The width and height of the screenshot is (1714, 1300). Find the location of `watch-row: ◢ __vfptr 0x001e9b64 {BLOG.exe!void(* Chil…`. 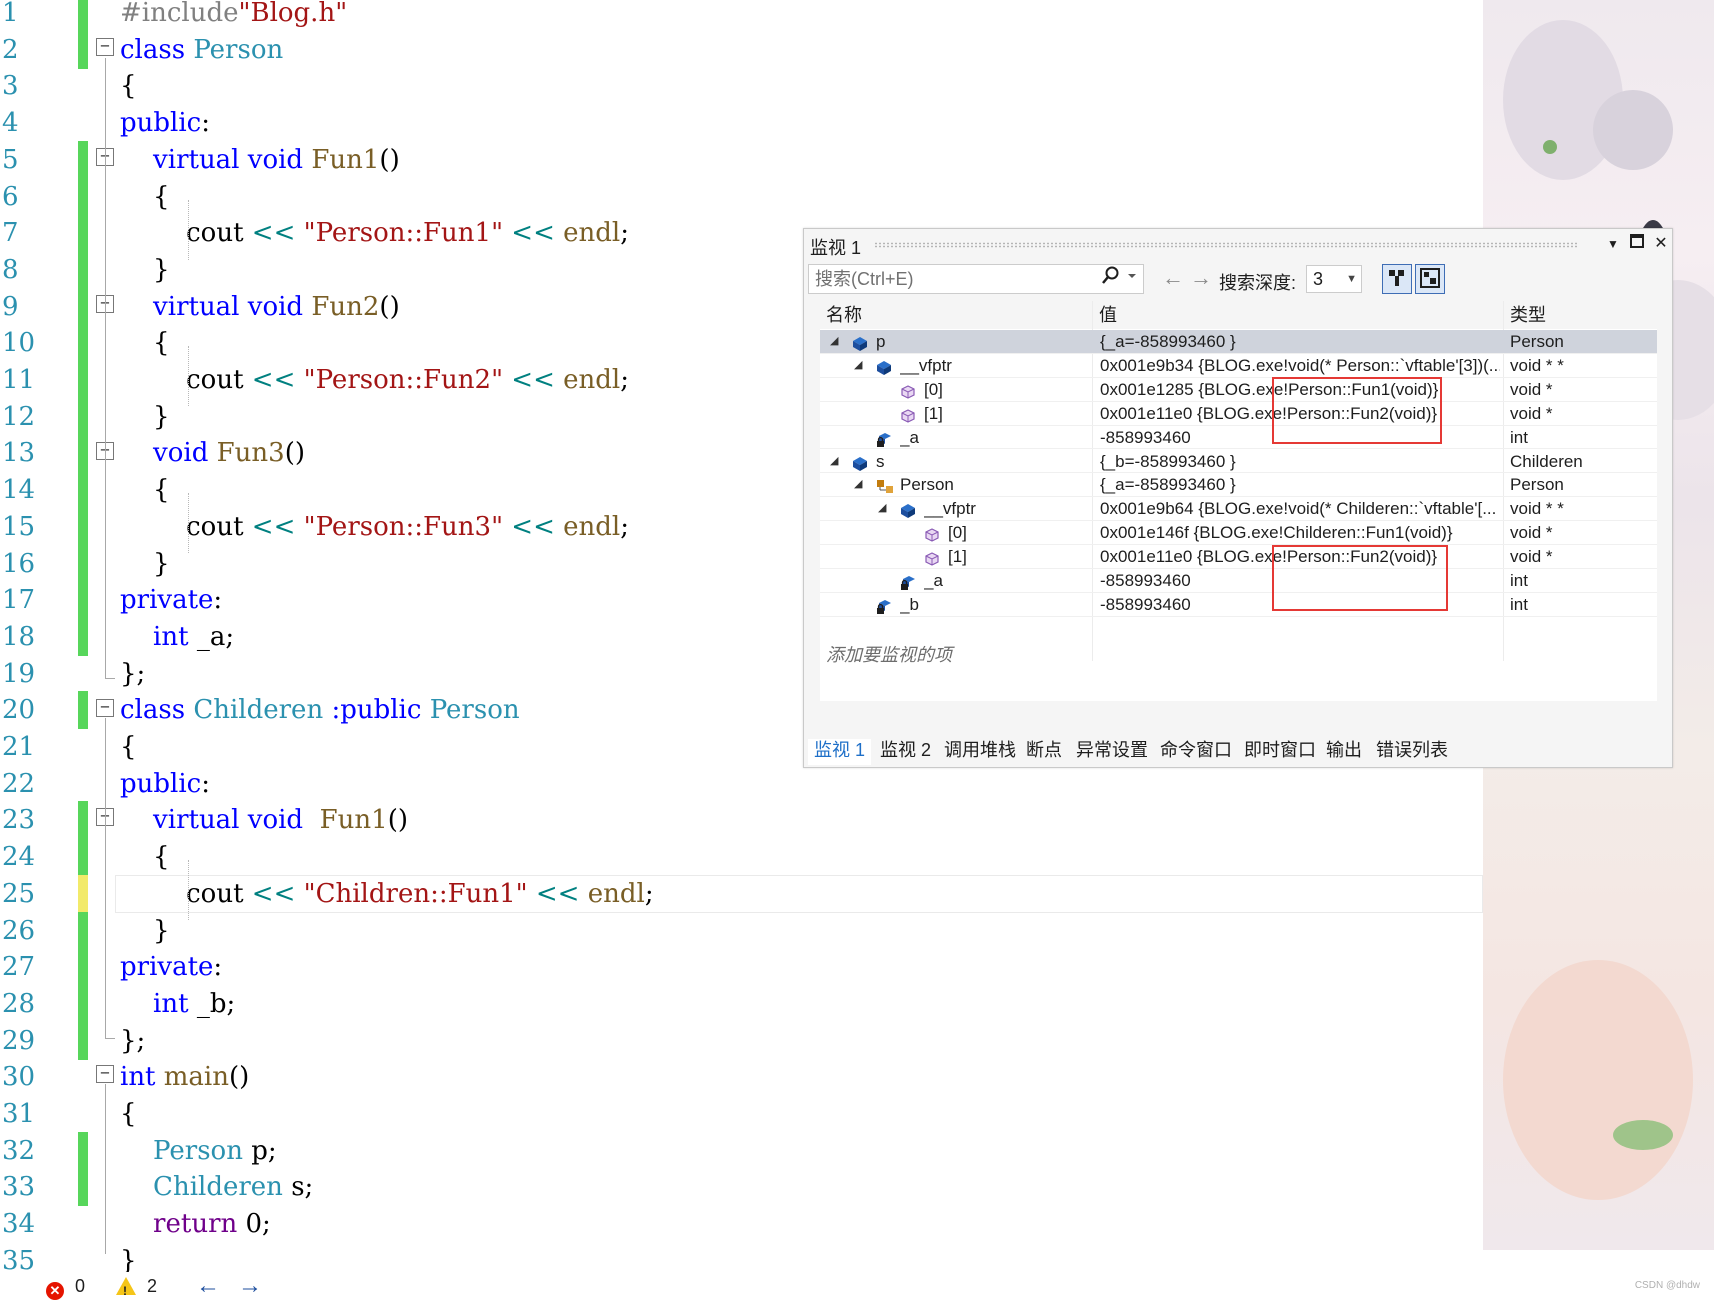

watch-row: ◢ __vfptr 0x001e9b64 {BLOG.exe!void(* Chil… is located at coordinates (1238, 509).